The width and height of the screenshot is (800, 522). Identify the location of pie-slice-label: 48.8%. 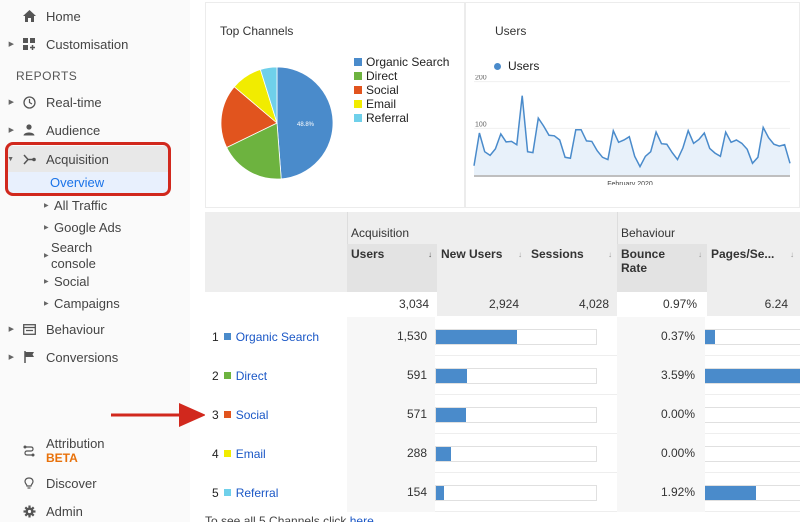
(306, 125).